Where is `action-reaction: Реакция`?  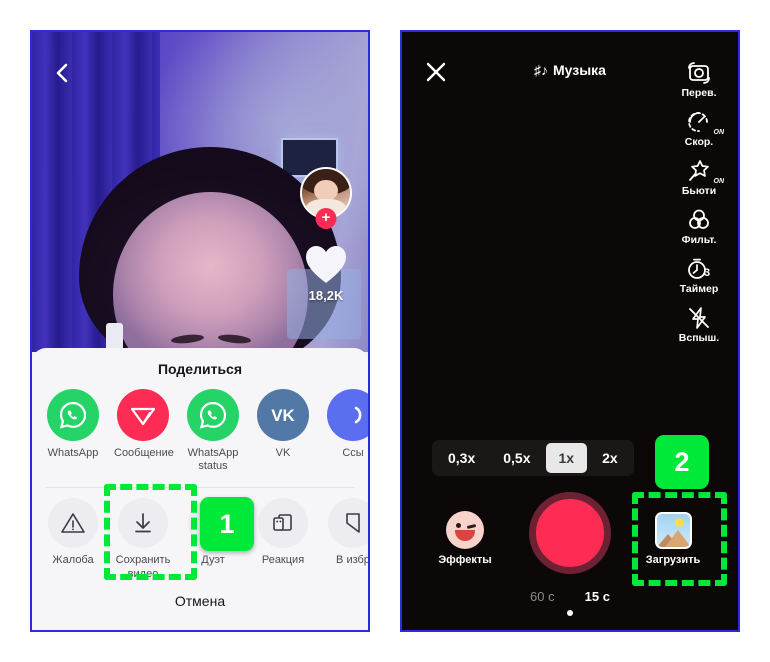 action-reaction: Реакция is located at coordinates (283, 539).